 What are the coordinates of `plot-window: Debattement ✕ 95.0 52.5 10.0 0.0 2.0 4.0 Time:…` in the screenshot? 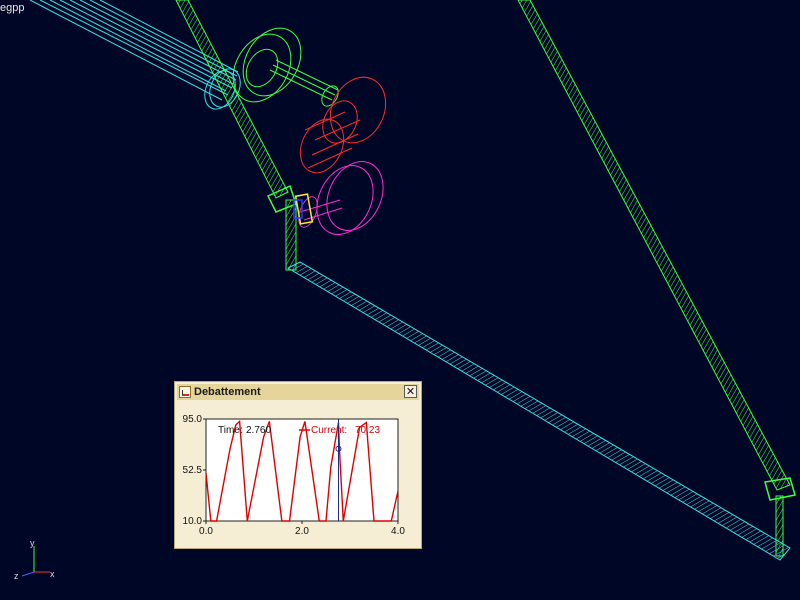 It's located at (298, 465).